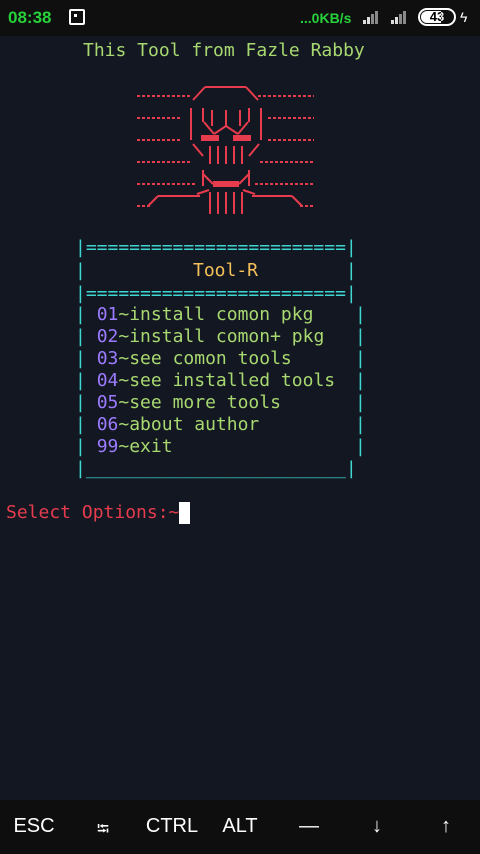 The height and width of the screenshot is (854, 480). Describe the element at coordinates (194, 315) in the screenshot. I see `menu-item: | 01~install comon pkg` at that location.